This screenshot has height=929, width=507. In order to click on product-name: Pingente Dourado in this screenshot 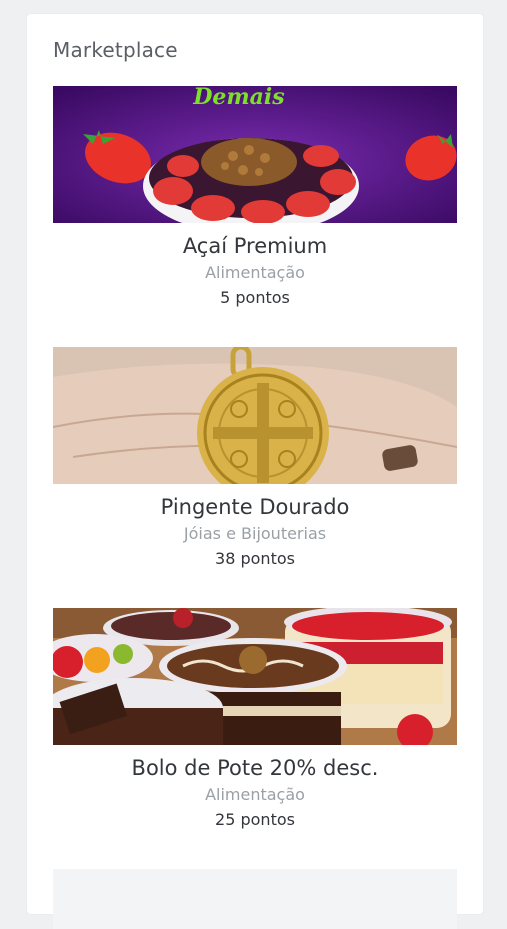, I will do `click(255, 507)`.